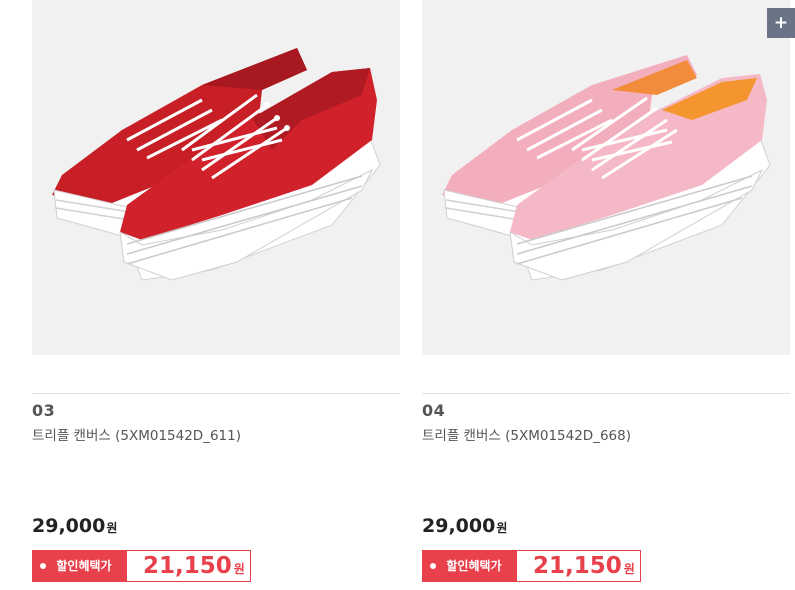 The image size is (795, 590). I want to click on plus-button: +, so click(781, 23).